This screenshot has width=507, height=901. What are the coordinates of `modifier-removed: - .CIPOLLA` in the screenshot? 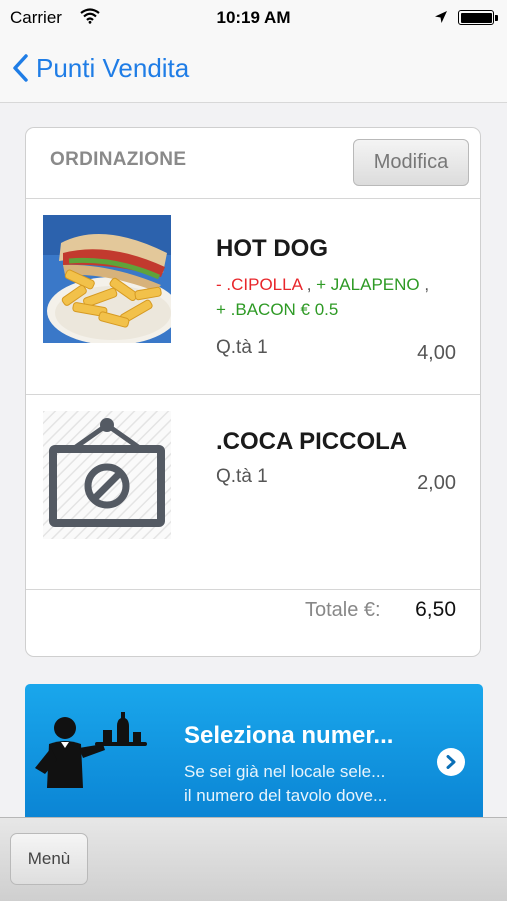 It's located at (259, 284).